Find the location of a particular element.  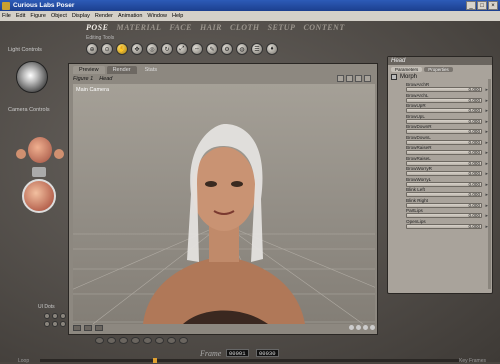

parameter-dial: BrowUpR 0.000 ▸ is located at coordinates (440, 108).